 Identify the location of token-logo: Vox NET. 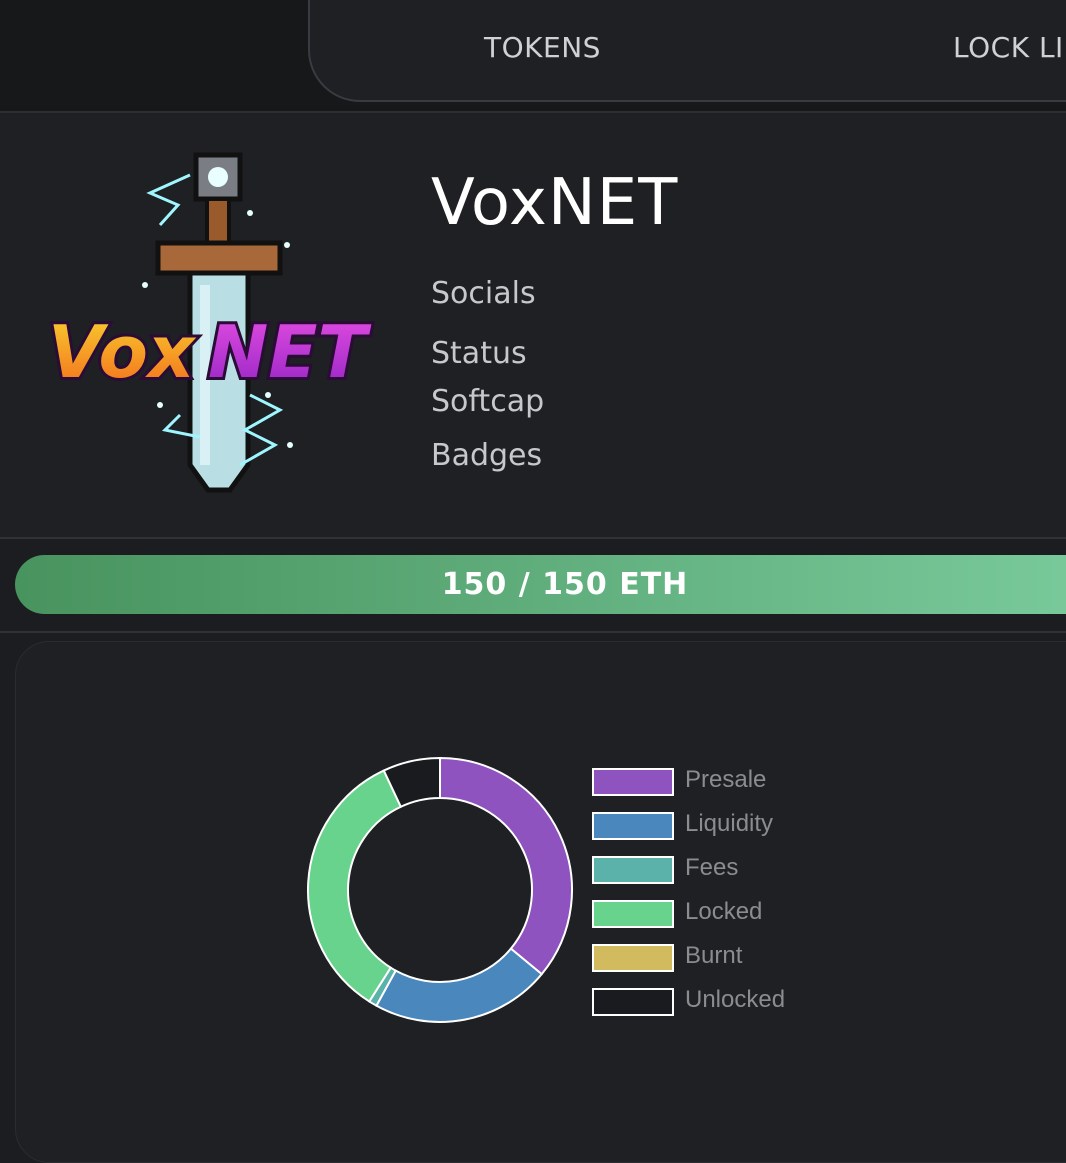
(209, 322).